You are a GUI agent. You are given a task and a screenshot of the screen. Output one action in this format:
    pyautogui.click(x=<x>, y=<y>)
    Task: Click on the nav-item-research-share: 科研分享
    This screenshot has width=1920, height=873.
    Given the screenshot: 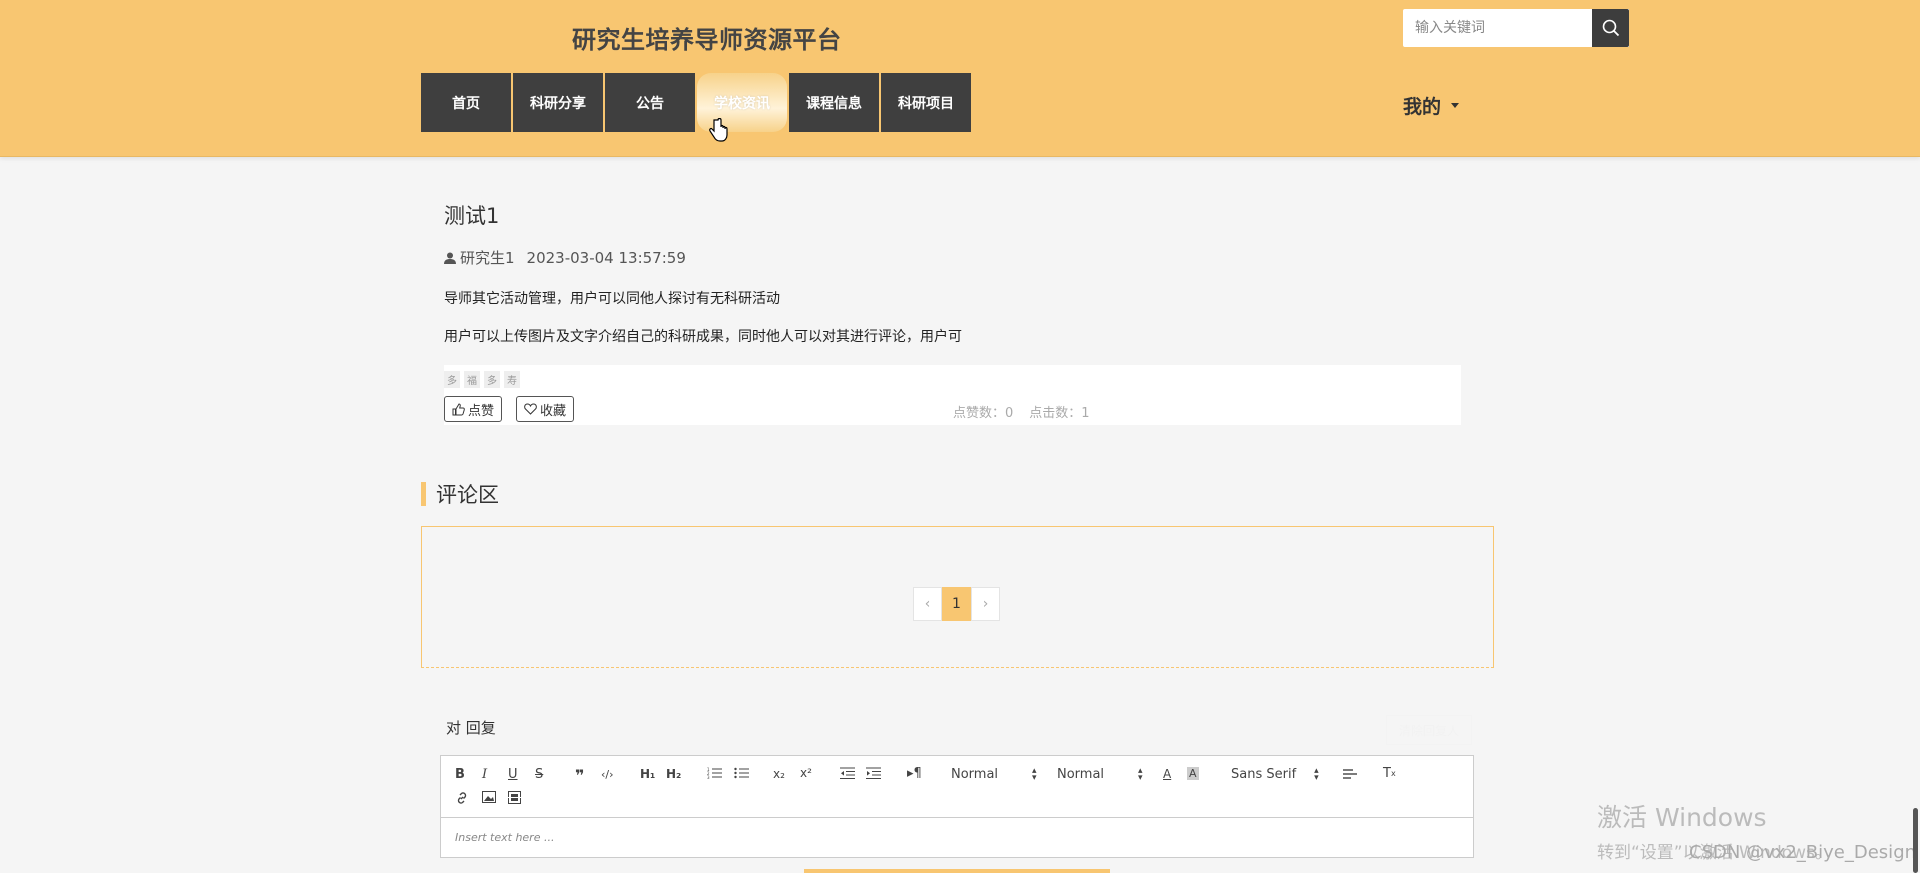 What is the action you would take?
    pyautogui.click(x=558, y=102)
    